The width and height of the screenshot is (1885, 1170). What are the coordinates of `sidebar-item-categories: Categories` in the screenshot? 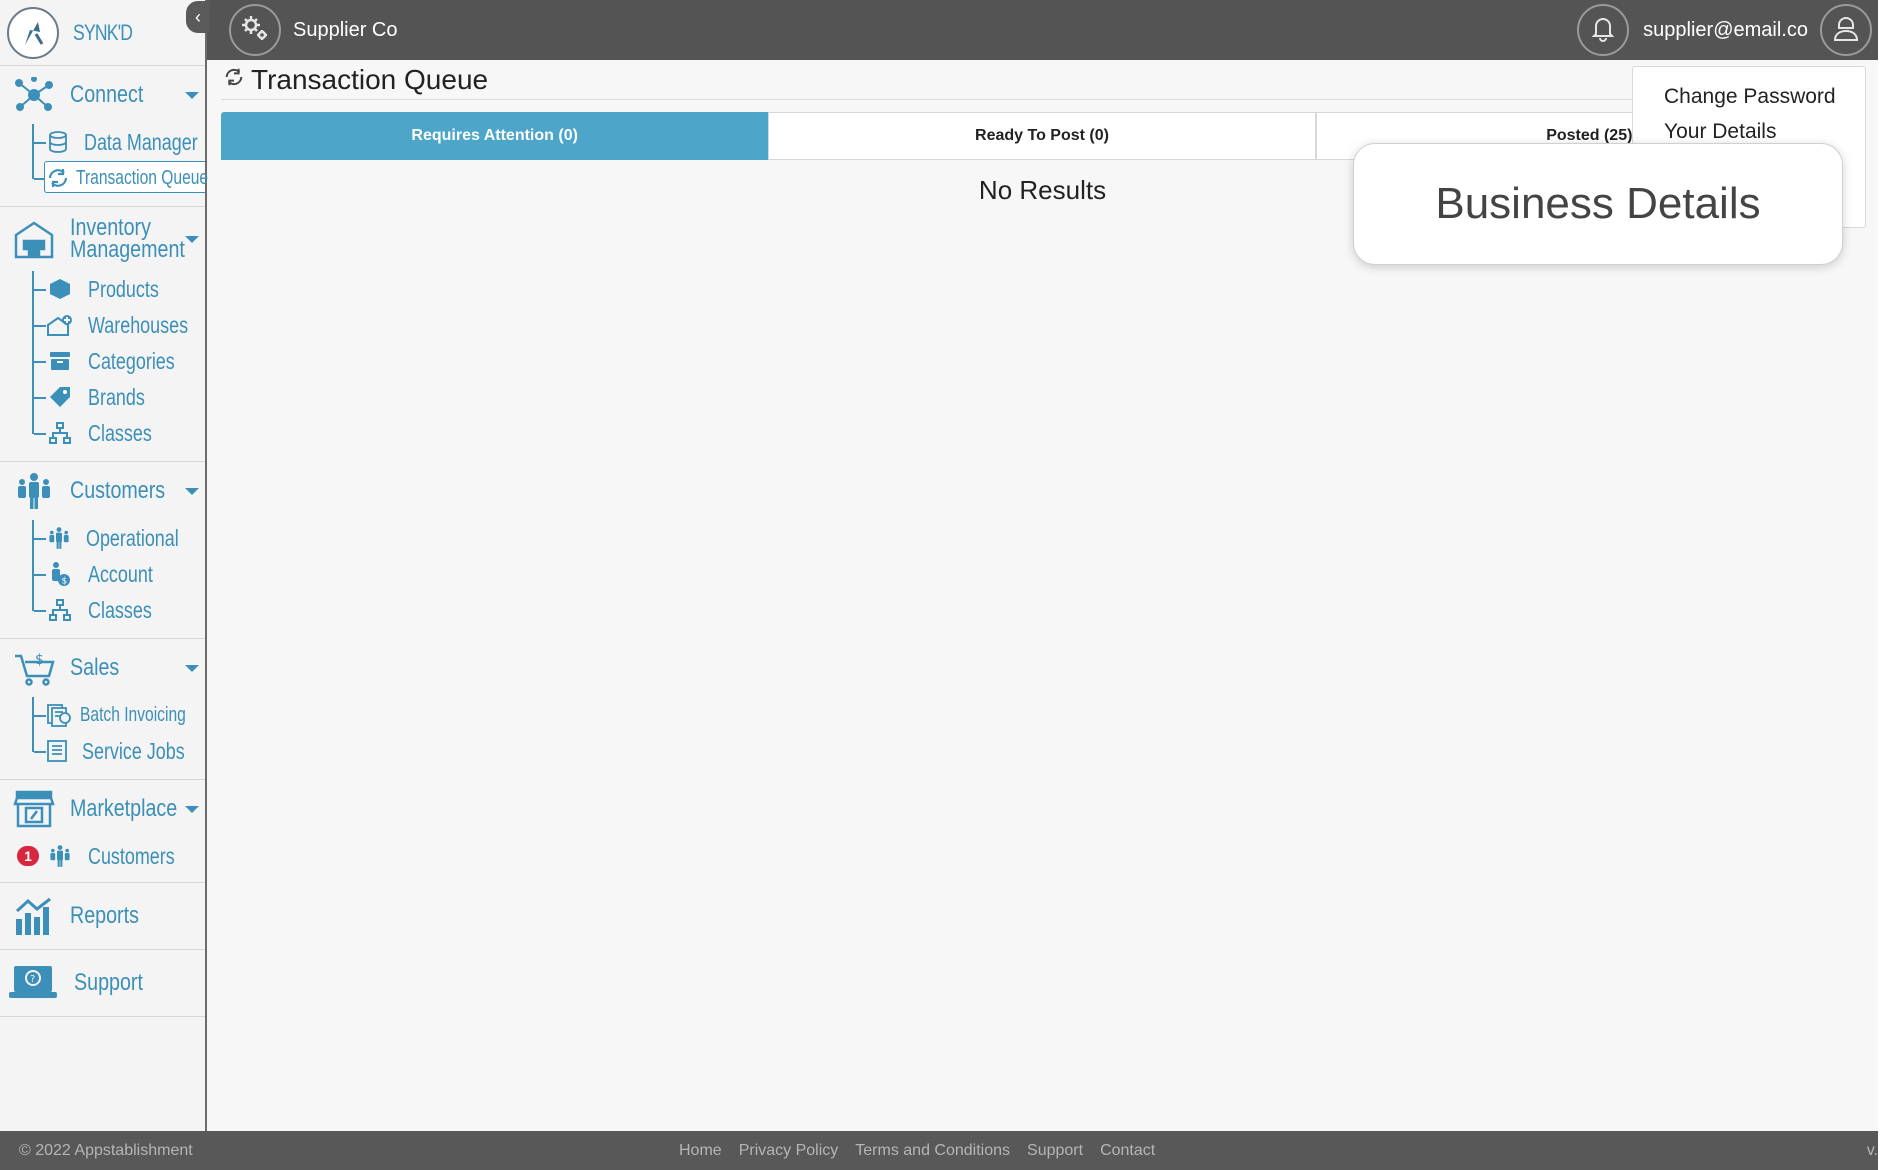 It's located at (102, 361).